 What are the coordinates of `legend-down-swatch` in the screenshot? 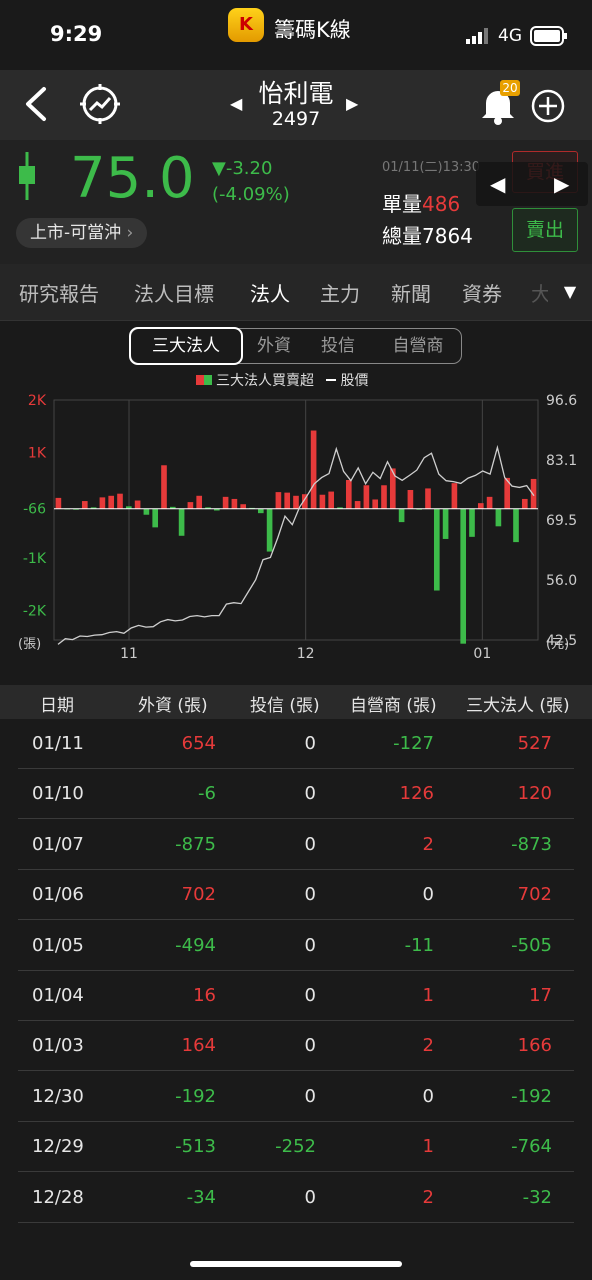 It's located at (208, 380).